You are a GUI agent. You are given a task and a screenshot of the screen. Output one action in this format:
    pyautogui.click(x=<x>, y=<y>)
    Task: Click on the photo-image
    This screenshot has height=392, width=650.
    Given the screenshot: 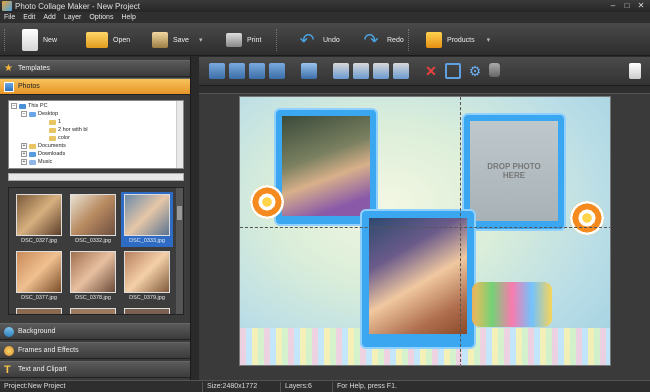 What is the action you would take?
    pyautogui.click(x=418, y=276)
    